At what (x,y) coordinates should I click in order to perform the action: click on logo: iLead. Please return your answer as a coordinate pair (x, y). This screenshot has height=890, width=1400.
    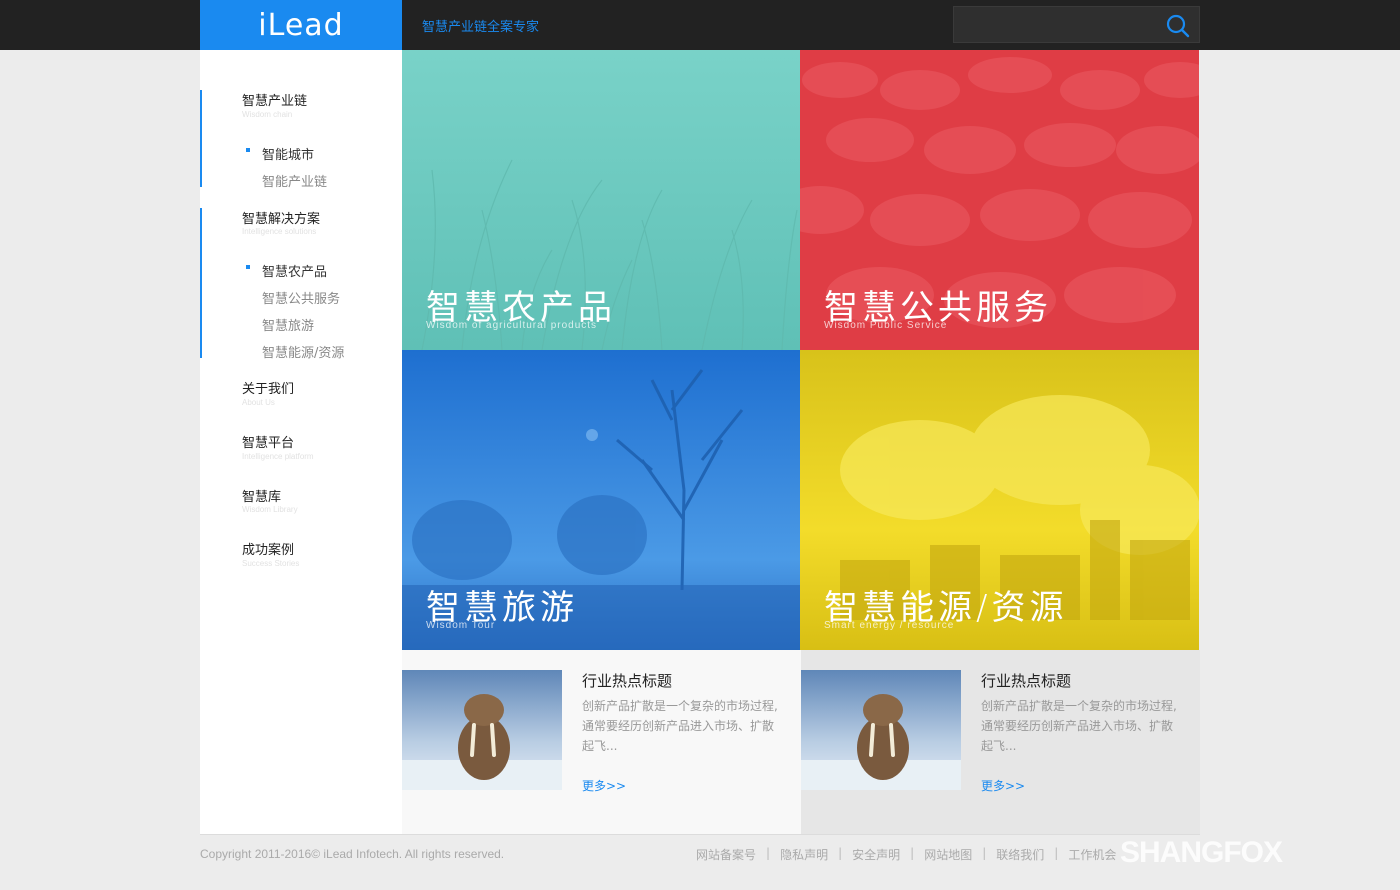
    Looking at the image, I should click on (301, 25).